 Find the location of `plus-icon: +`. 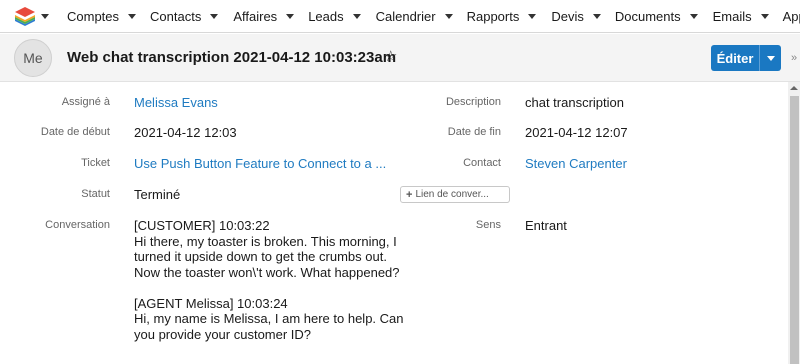

plus-icon: + is located at coordinates (409, 194).